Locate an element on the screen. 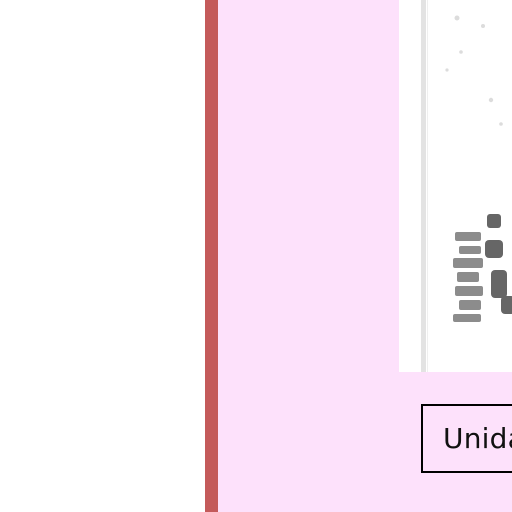 Image resolution: width=512 pixels, height=512 pixels. accent-bar is located at coordinates (211, 256).